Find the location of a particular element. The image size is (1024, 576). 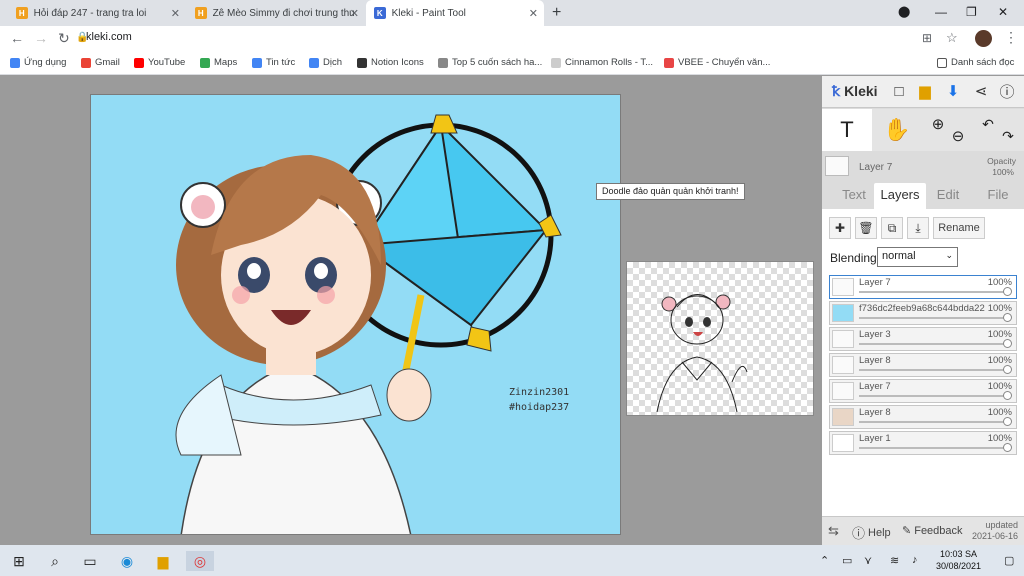

new-tab-button: + is located at coordinates (556, 13).